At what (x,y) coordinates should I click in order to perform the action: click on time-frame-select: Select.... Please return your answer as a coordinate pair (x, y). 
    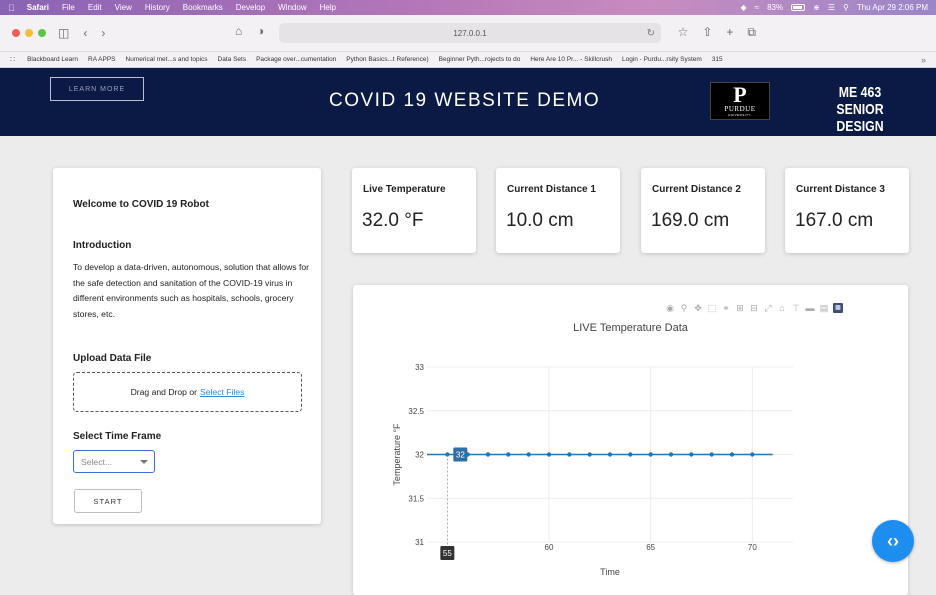
    Looking at the image, I should click on (114, 461).